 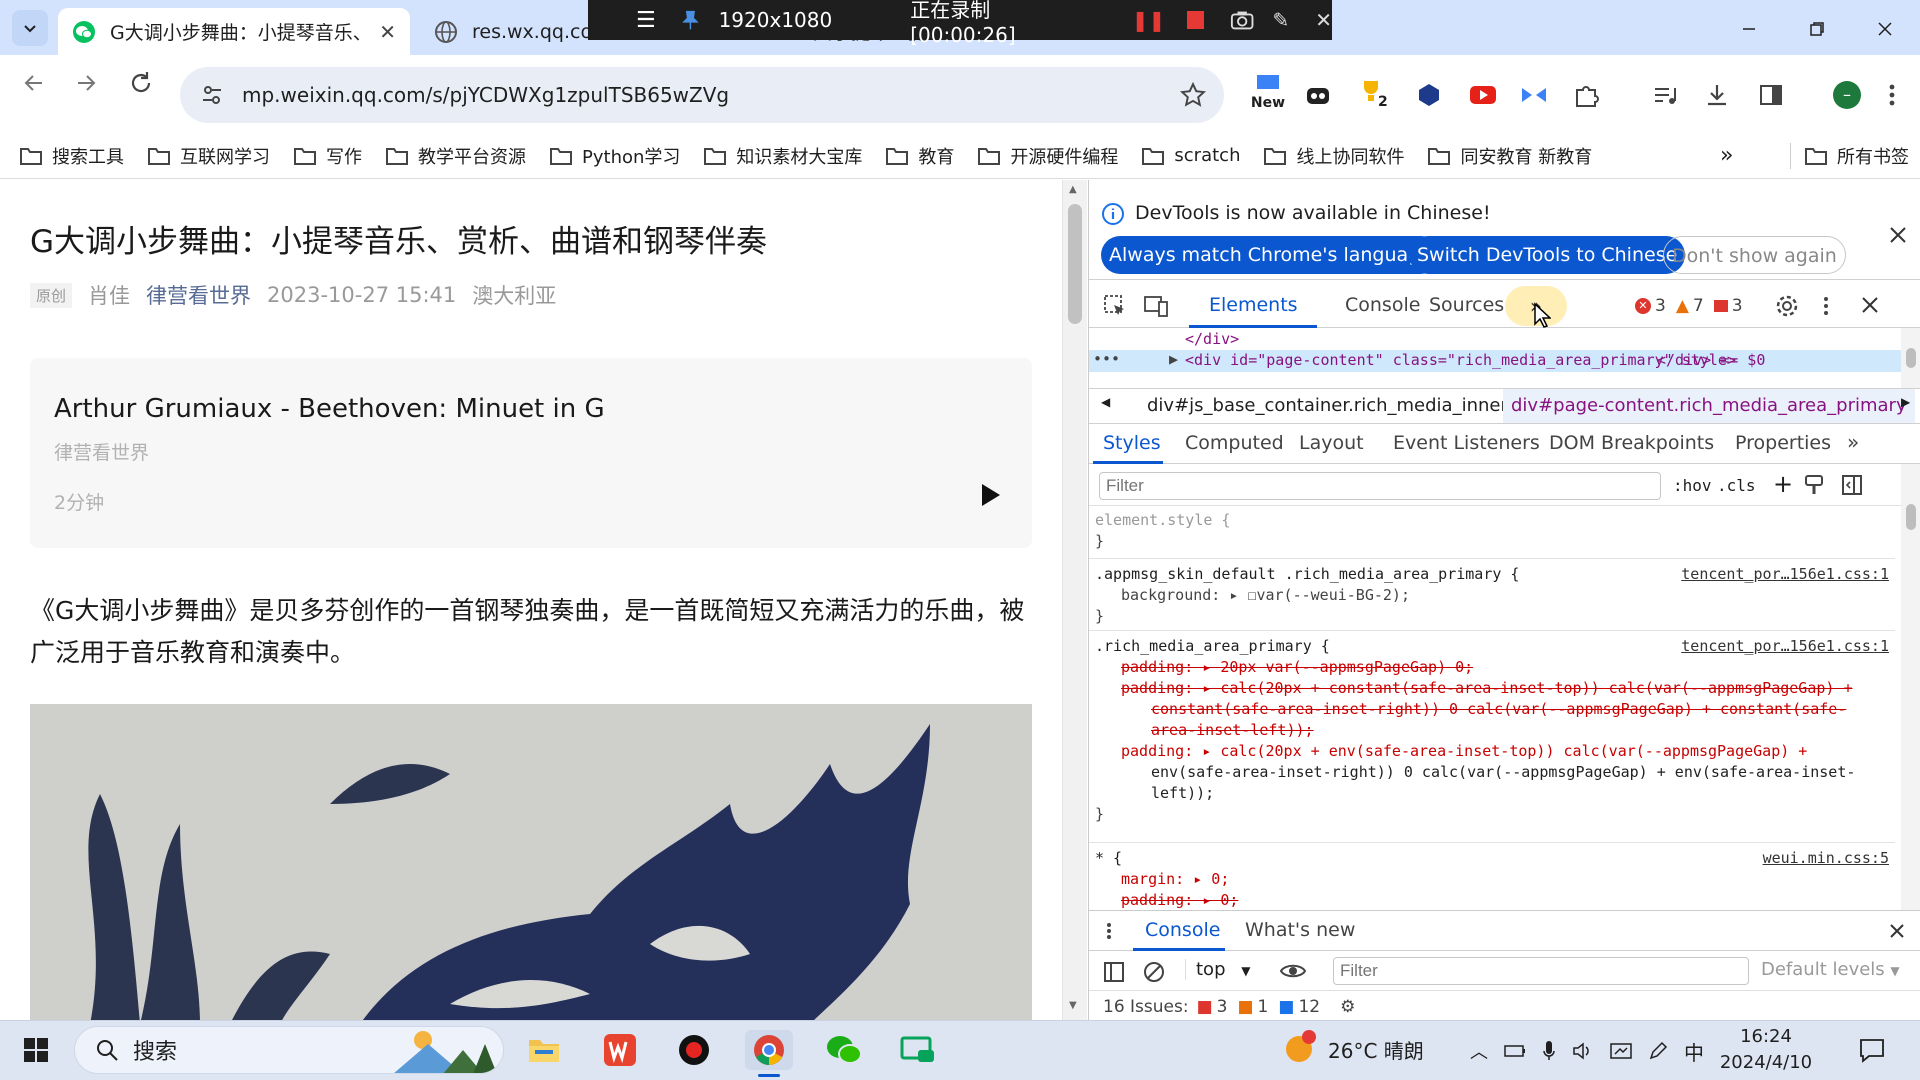 What do you see at coordinates (1229, 1007) in the screenshot?
I see `issues-bar: 16 Issues: ■ 3 ■ 1 ■ 12 ⚙` at bounding box center [1229, 1007].